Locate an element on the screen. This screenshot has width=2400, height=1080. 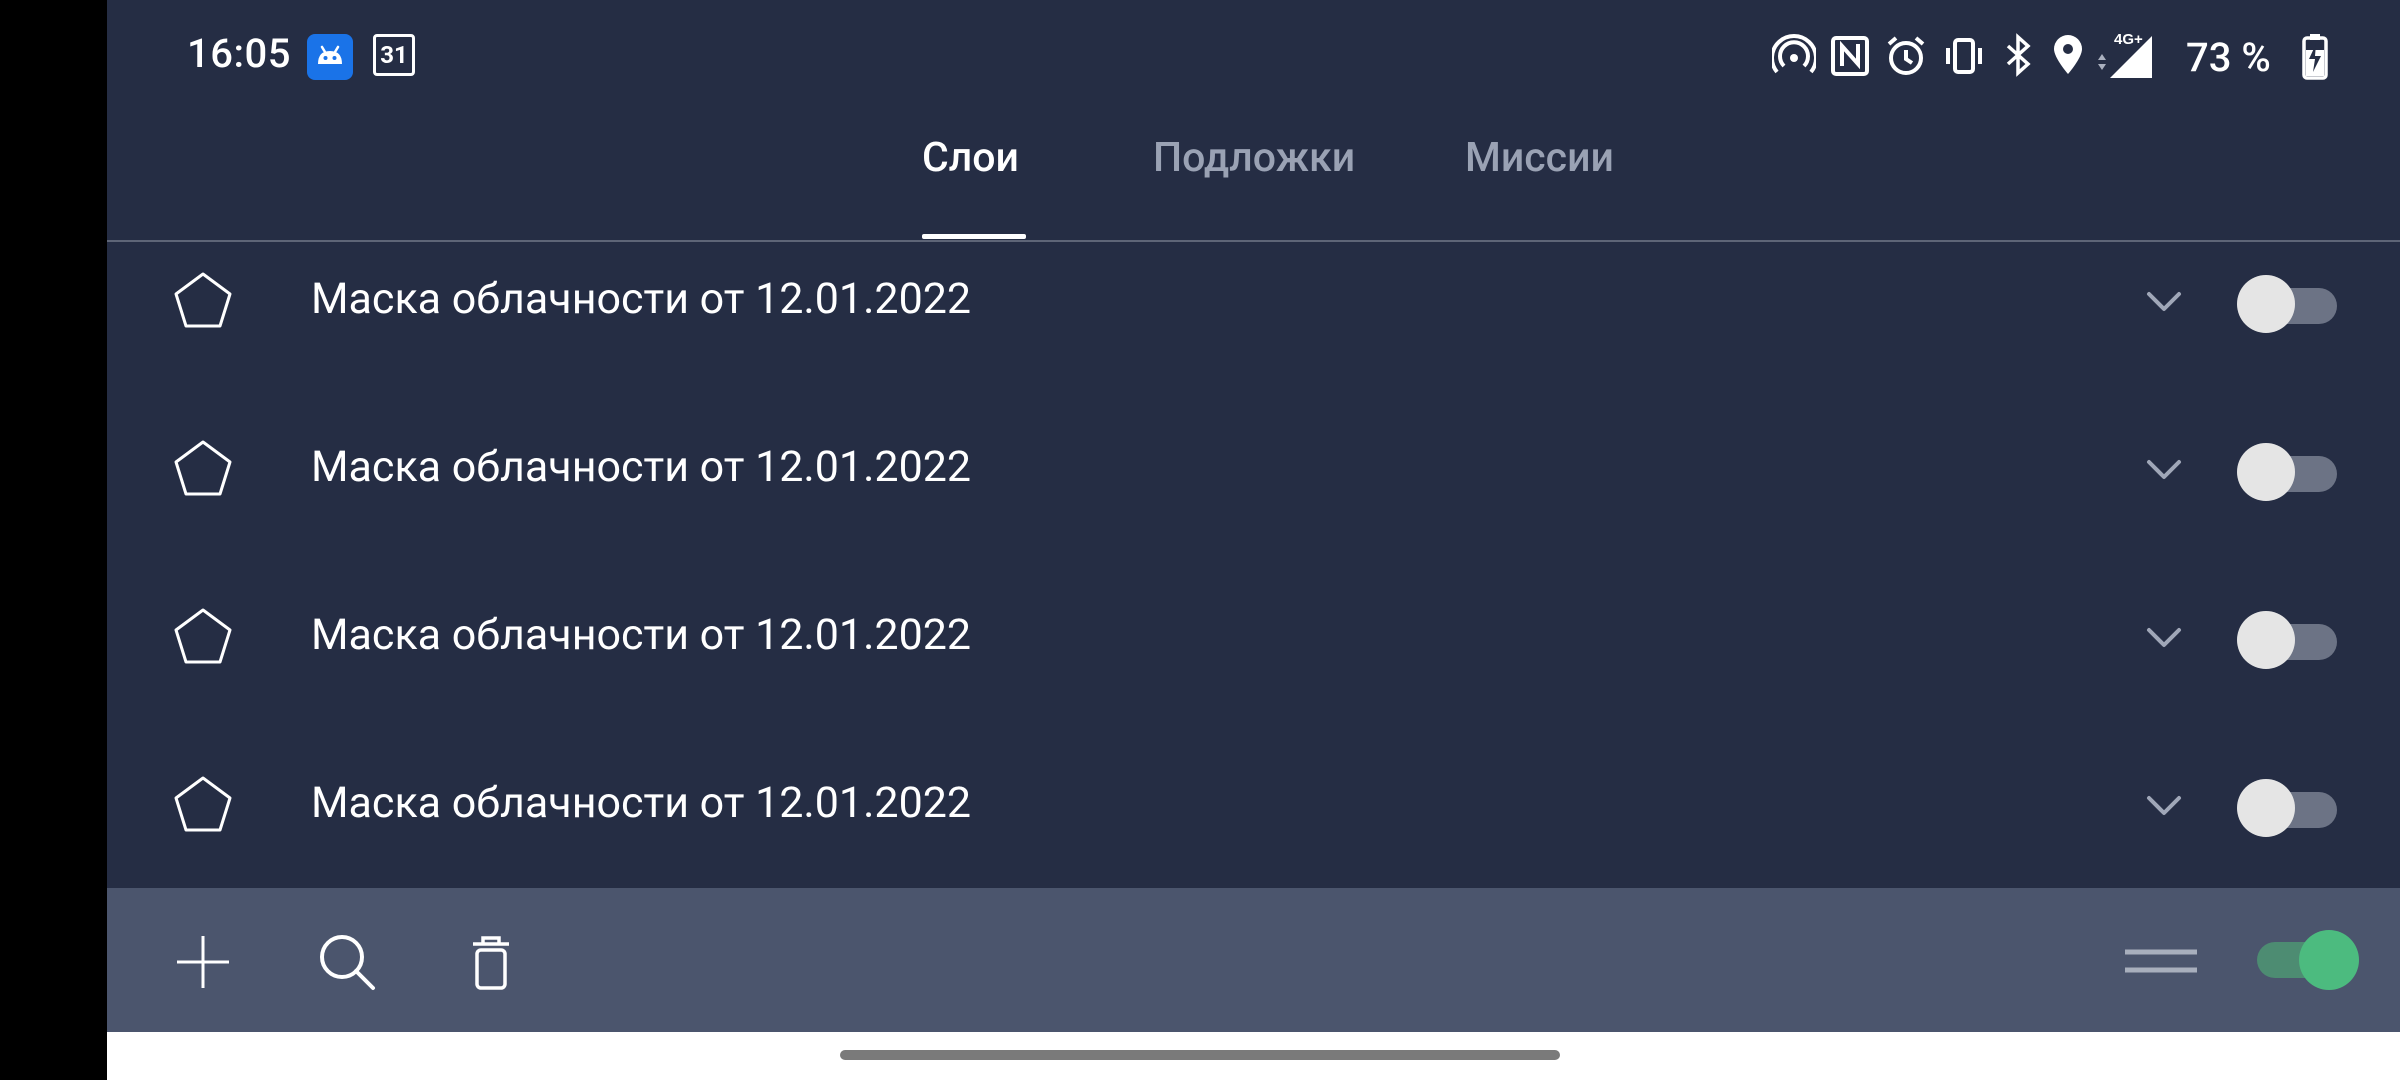
battery-charging-icon is located at coordinates (2315, 57).